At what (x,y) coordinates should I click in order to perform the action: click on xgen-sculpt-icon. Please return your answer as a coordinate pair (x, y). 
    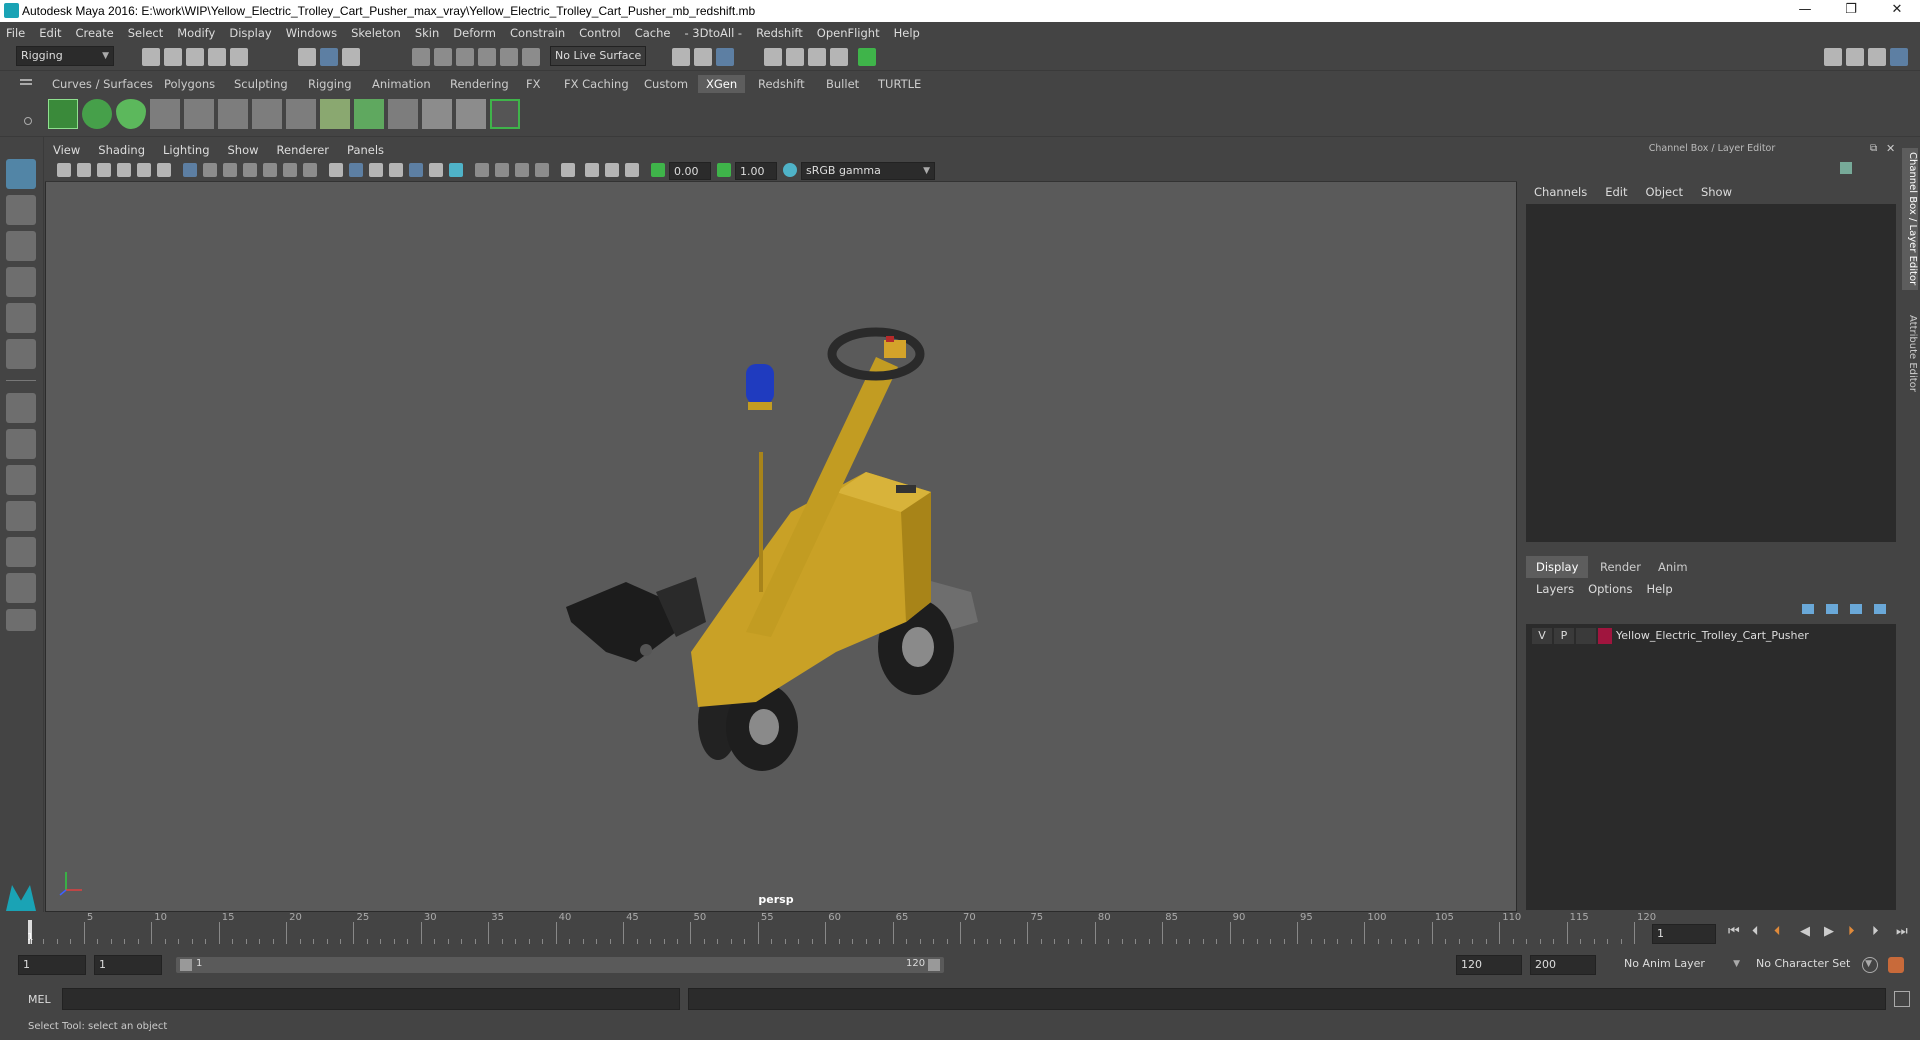
    Looking at the image, I should click on (403, 114).